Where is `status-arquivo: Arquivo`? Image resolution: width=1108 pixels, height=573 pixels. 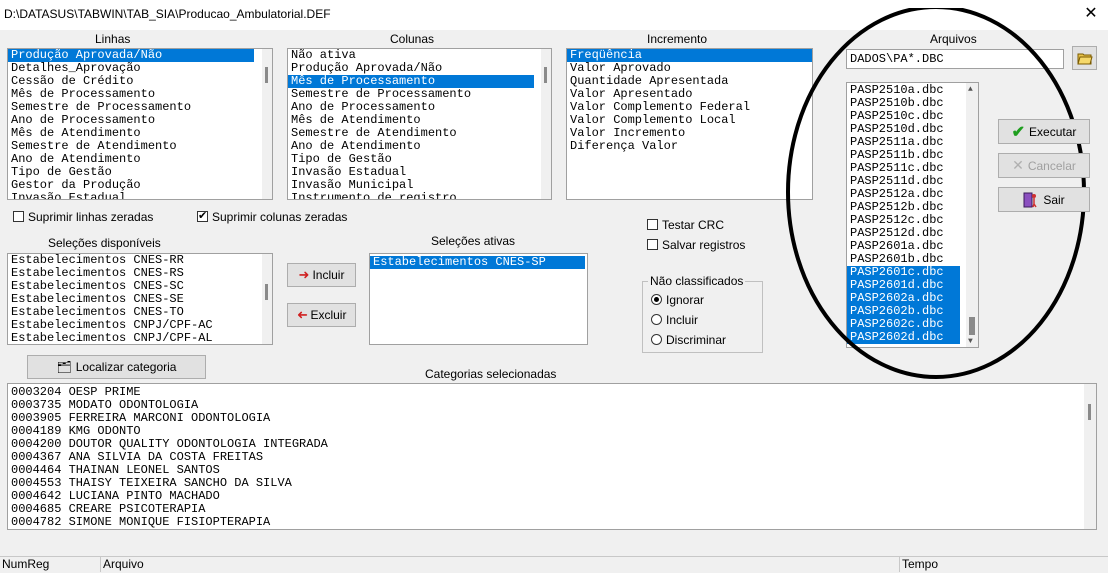
status-arquivo: Arquivo is located at coordinates (500, 564).